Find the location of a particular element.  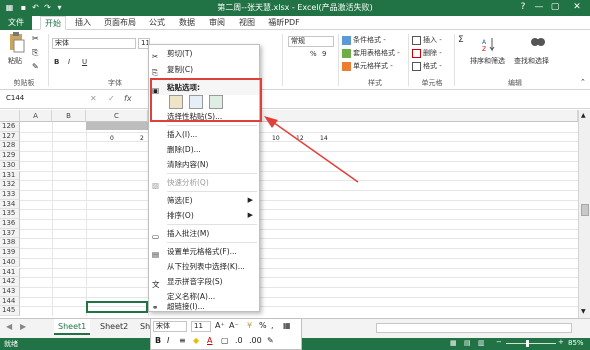

fill-color-icon: ◆ is located at coordinates (196, 340).